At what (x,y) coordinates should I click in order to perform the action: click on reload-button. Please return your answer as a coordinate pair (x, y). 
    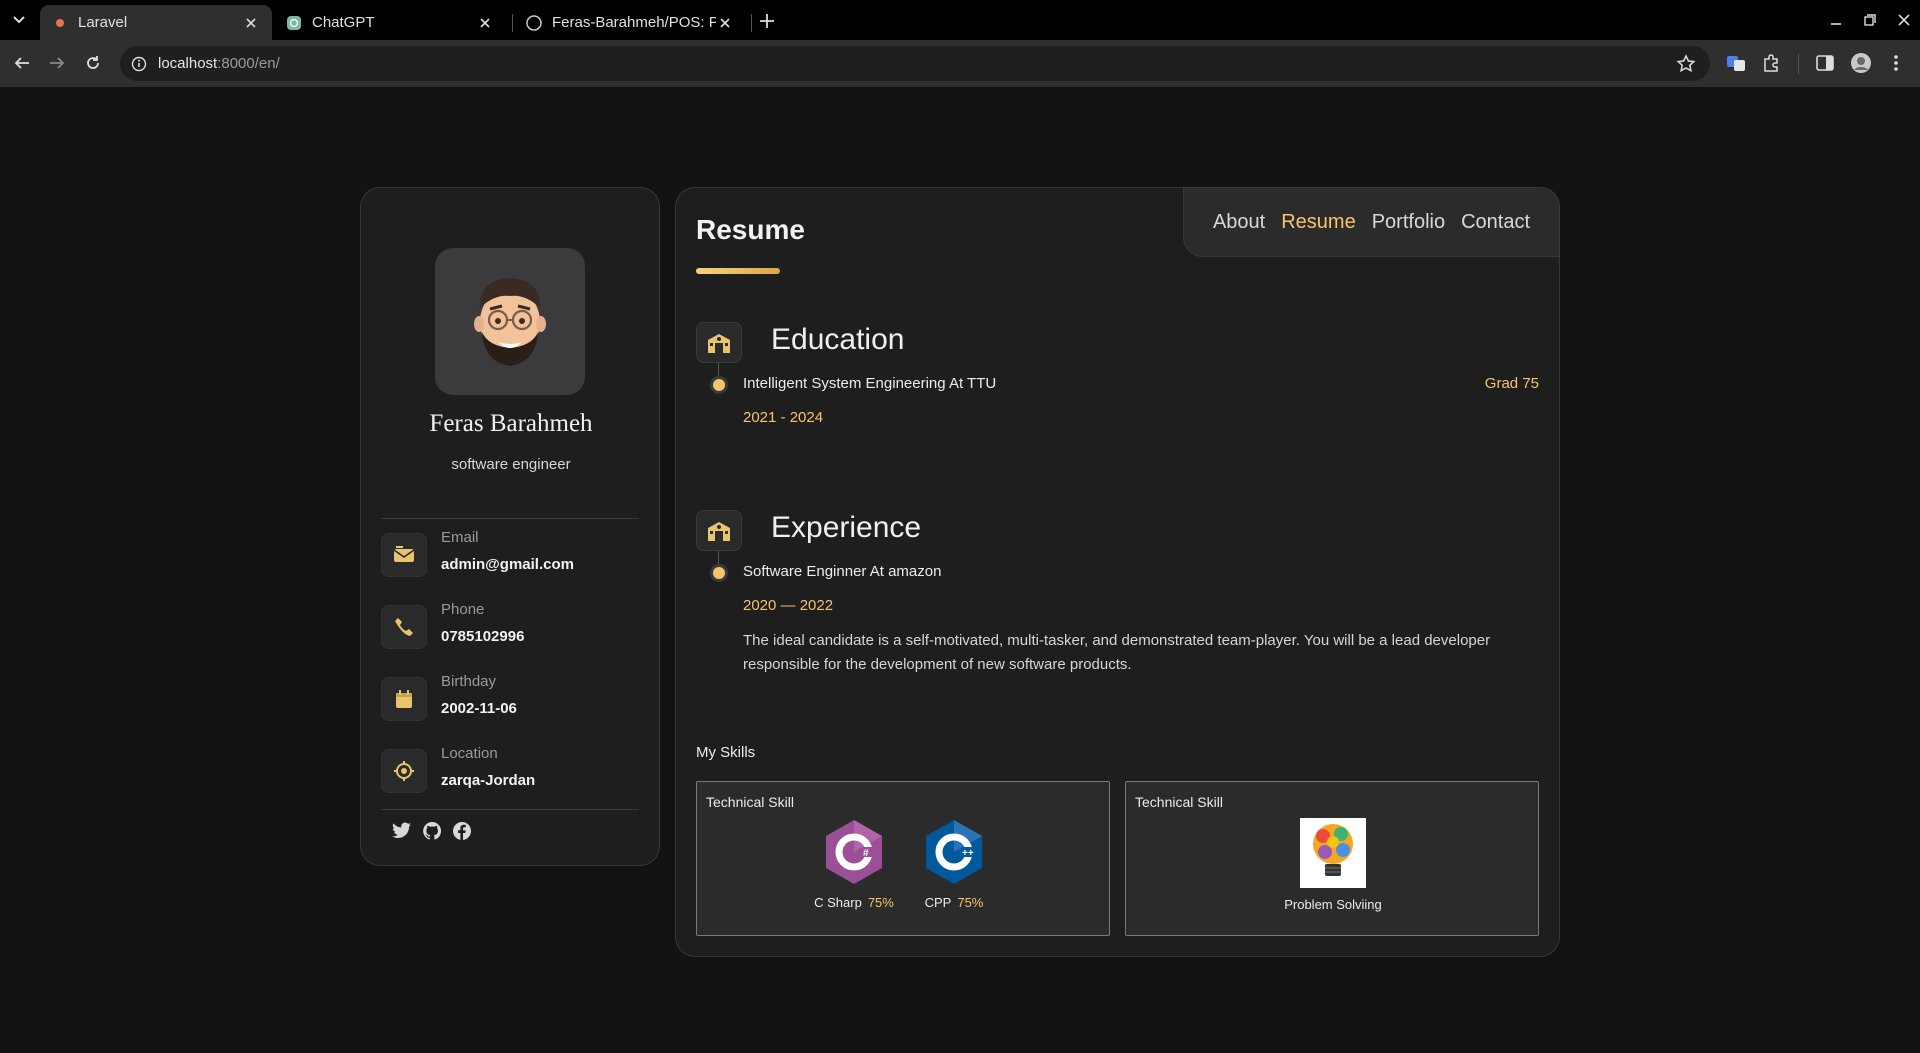
    Looking at the image, I should click on (93, 63).